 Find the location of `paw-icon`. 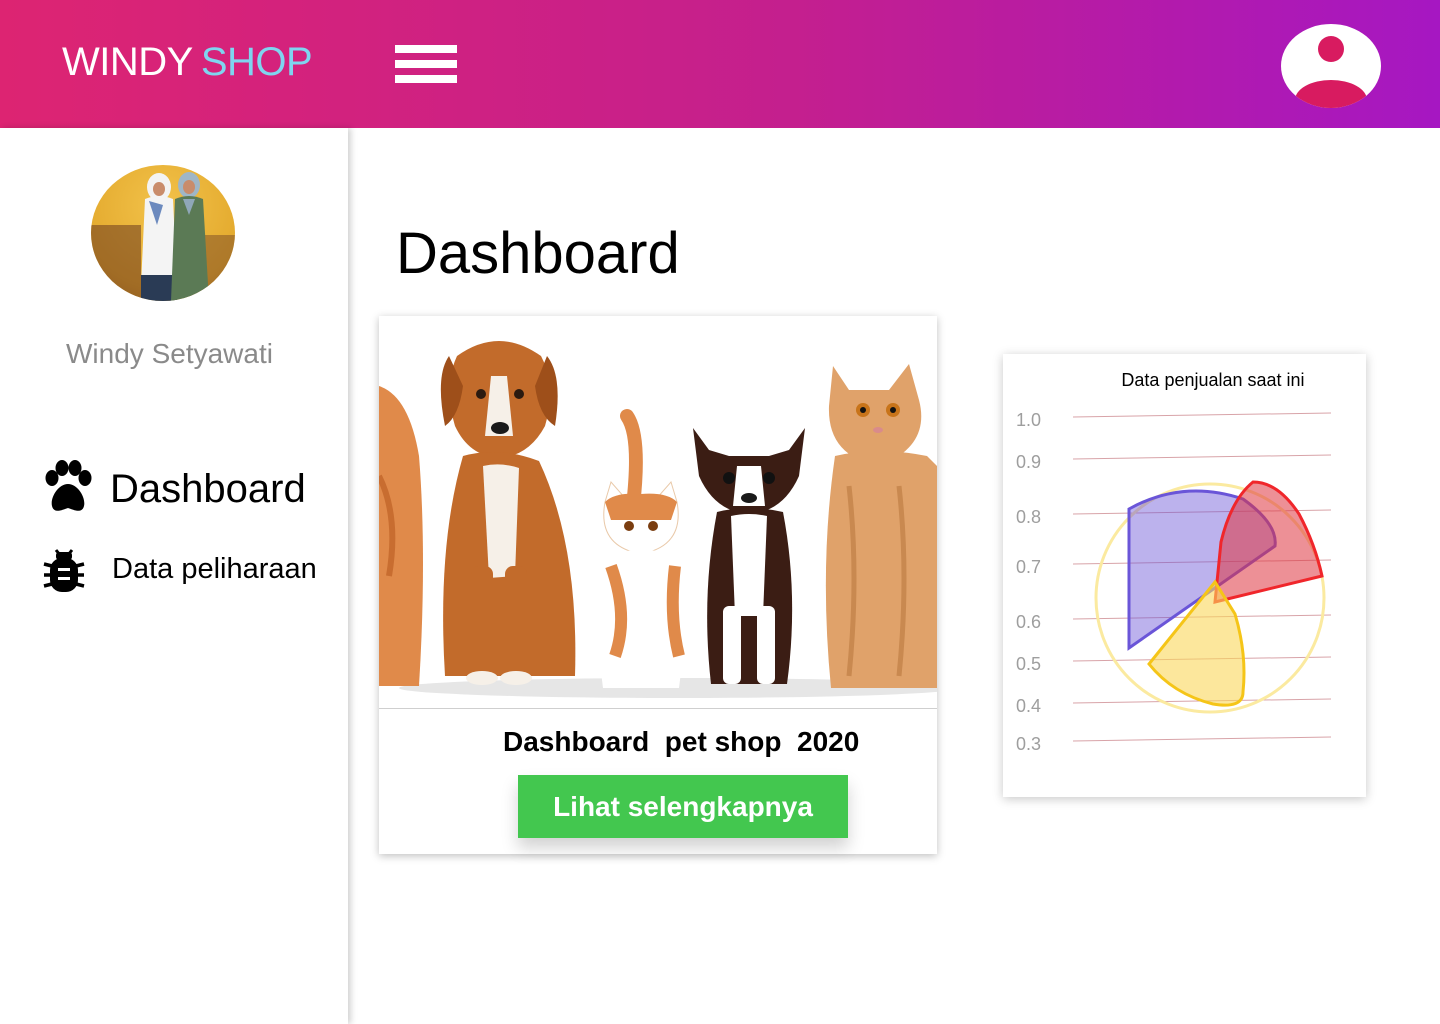

paw-icon is located at coordinates (68, 489).